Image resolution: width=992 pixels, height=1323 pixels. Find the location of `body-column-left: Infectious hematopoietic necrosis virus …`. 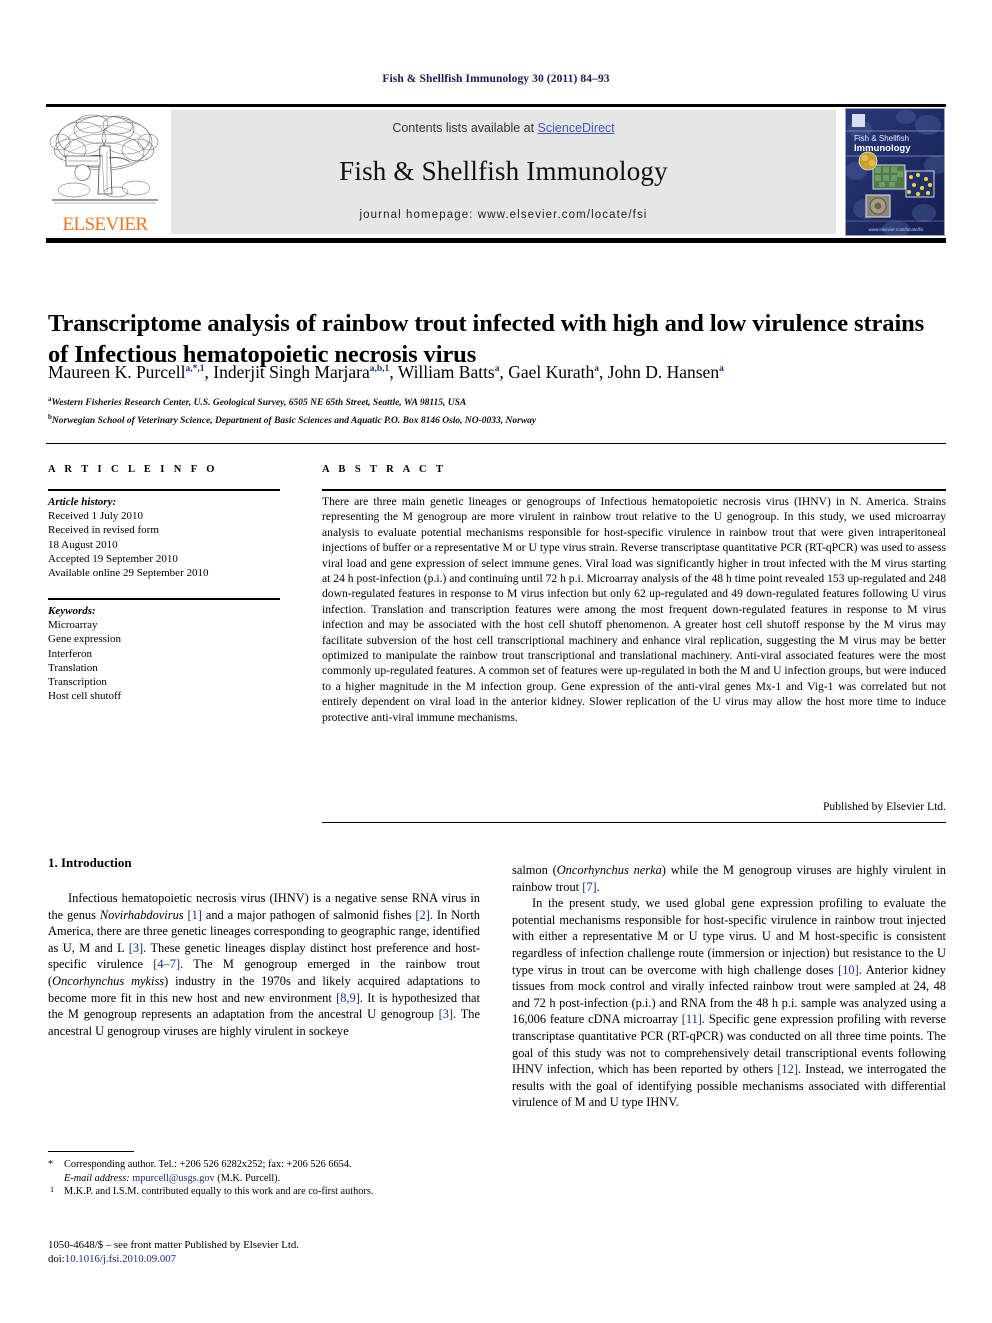

body-column-left: Infectious hematopoietic necrosis virus … is located at coordinates (264, 964).